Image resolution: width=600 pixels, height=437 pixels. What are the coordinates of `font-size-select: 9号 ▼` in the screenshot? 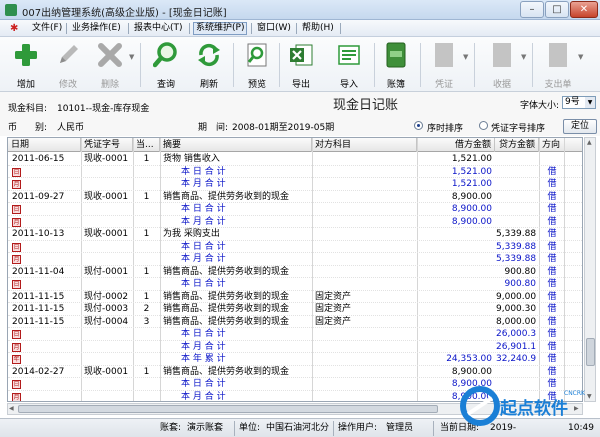 It's located at (579, 102).